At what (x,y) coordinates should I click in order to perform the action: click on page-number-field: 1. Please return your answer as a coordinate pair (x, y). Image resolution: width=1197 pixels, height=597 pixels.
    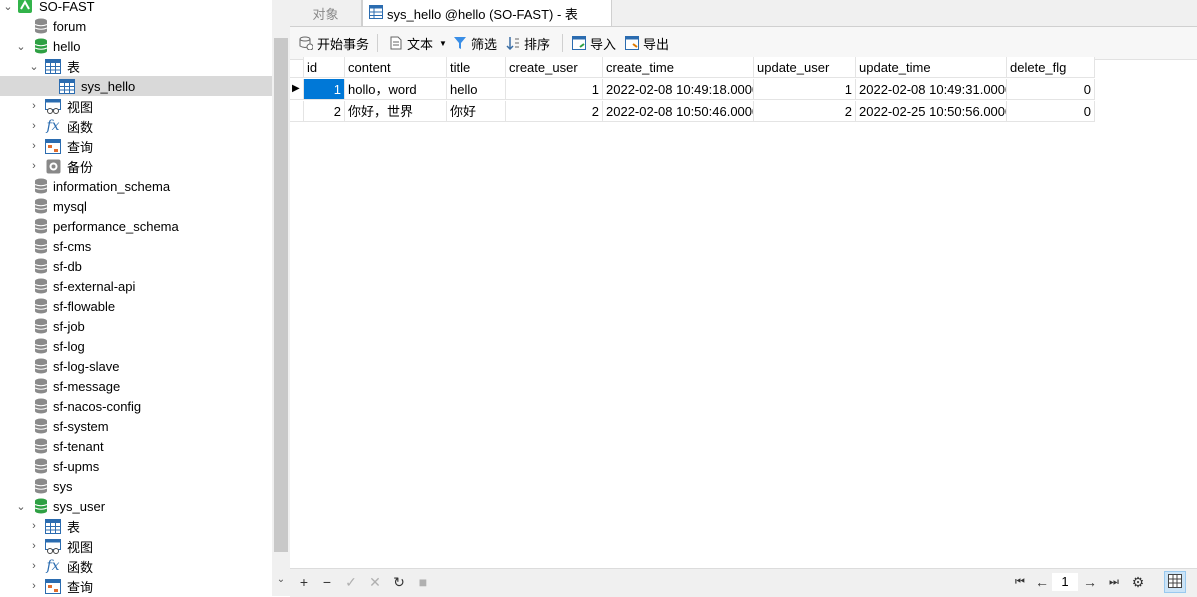
    Looking at the image, I should click on (1065, 582).